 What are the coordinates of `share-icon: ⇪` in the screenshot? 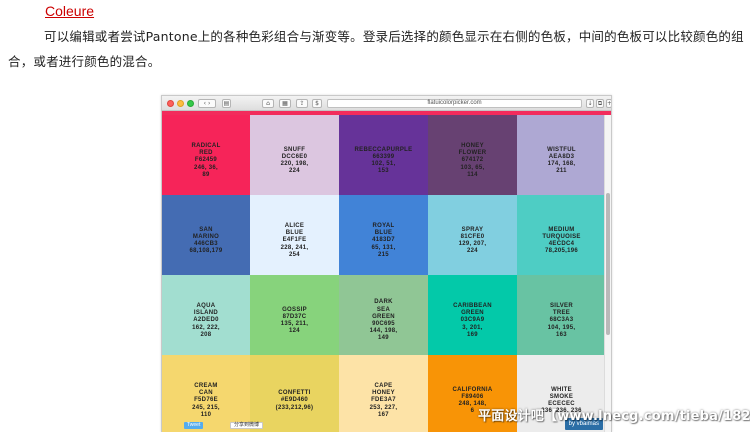 It's located at (302, 103).